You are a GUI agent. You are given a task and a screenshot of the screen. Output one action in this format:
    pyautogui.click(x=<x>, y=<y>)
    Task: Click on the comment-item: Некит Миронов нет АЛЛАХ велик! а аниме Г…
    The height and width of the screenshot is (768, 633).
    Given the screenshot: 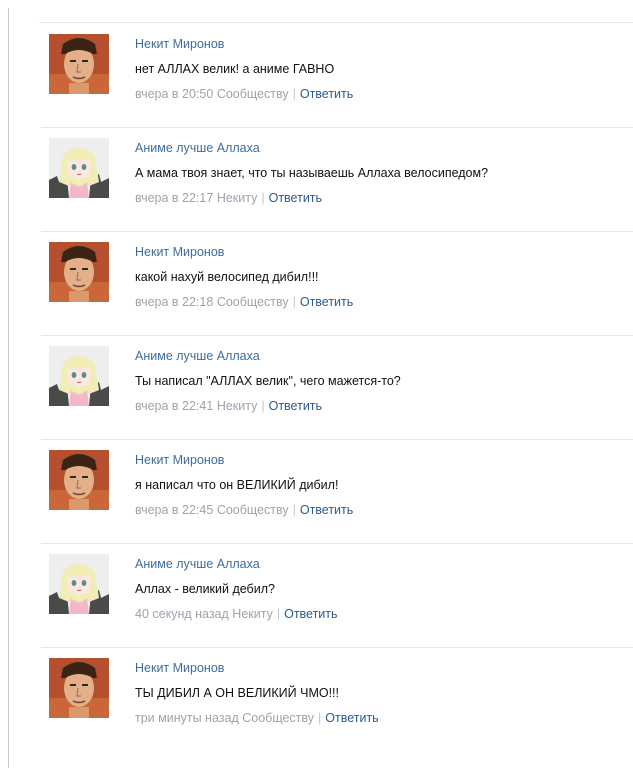 What is the action you would take?
    pyautogui.click(x=337, y=76)
    